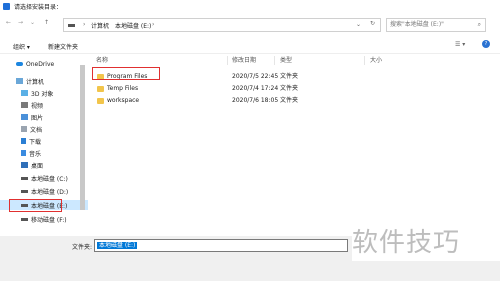  I want to click on recent-chevron-icon: ⌄, so click(32, 22).